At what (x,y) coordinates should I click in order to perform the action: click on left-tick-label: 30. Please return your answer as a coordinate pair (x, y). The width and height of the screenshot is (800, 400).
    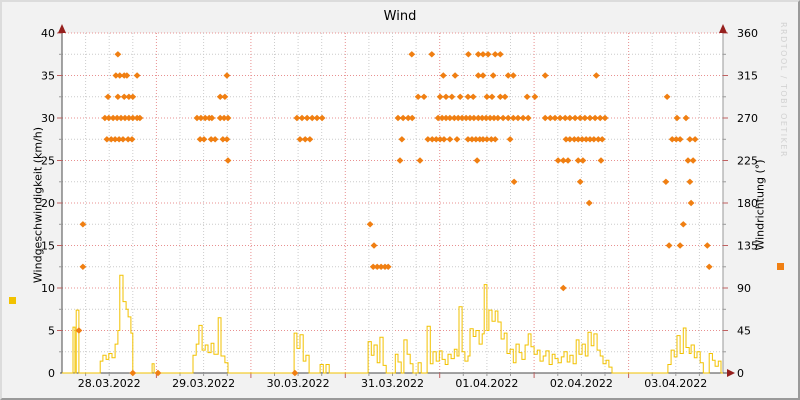
    Looking at the image, I should click on (48, 118).